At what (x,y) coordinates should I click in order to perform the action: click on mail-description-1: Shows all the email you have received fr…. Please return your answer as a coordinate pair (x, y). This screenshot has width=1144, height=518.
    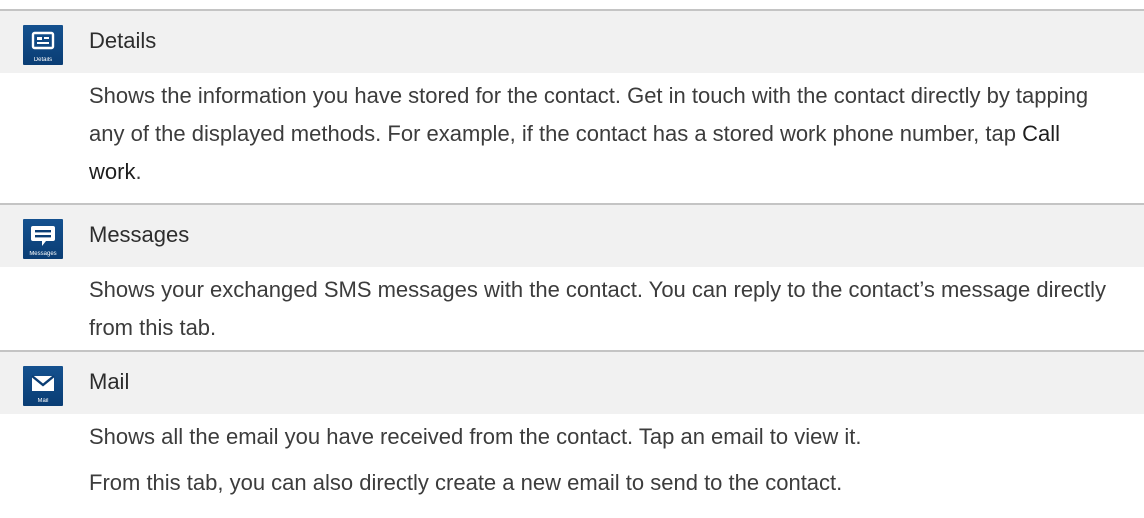
    Looking at the image, I should click on (475, 436).